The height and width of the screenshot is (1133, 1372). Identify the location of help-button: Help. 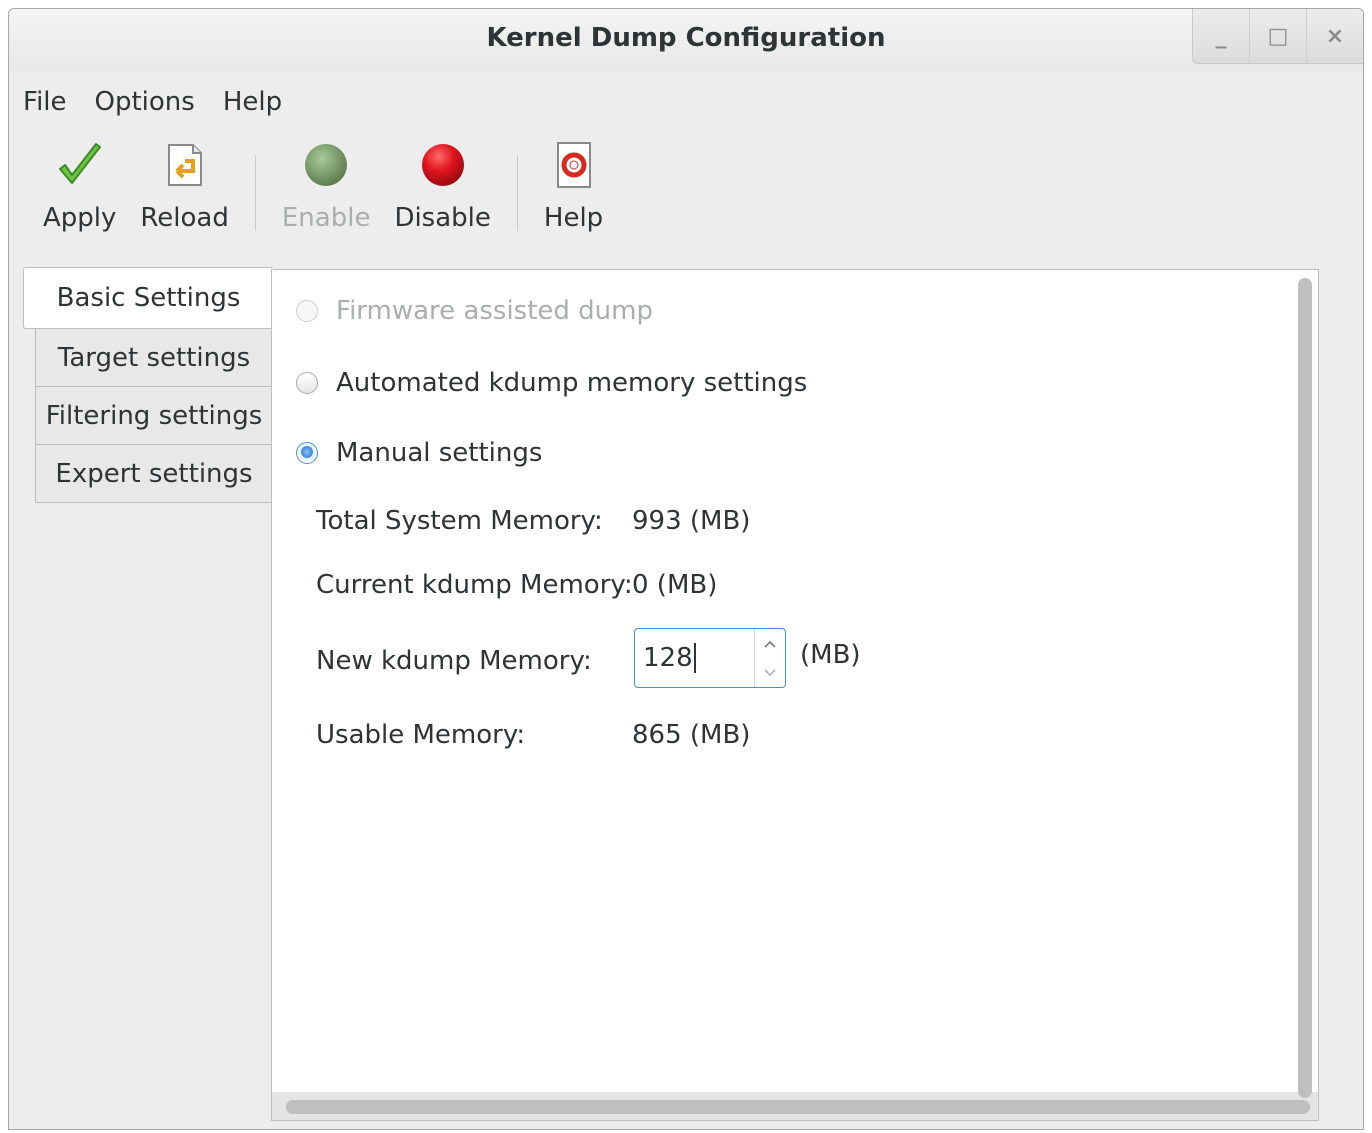
(573, 186).